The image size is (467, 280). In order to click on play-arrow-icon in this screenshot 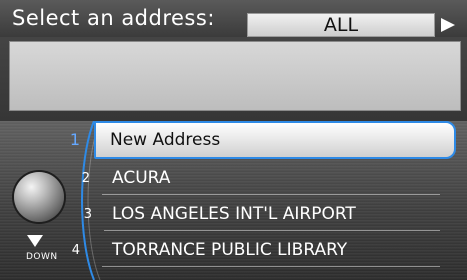, I will do `click(448, 25)`.